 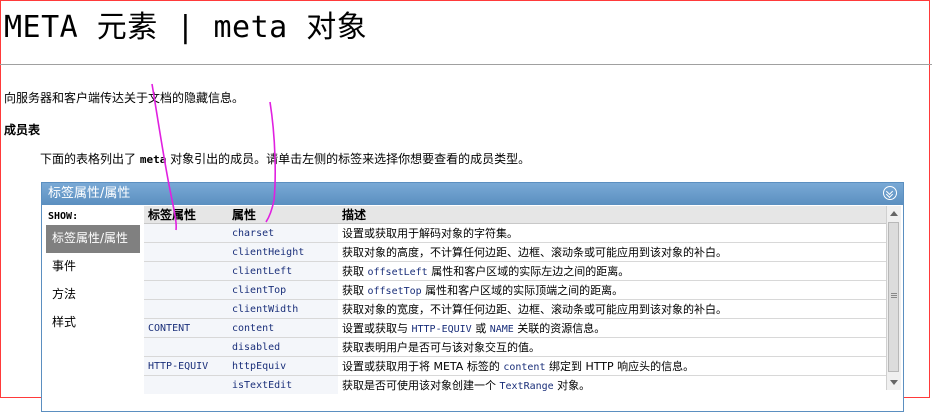 I want to click on description-cell: 获取 offsetLeft 属性和客户区域的实际左边之间的距离。, so click(x=612, y=271).